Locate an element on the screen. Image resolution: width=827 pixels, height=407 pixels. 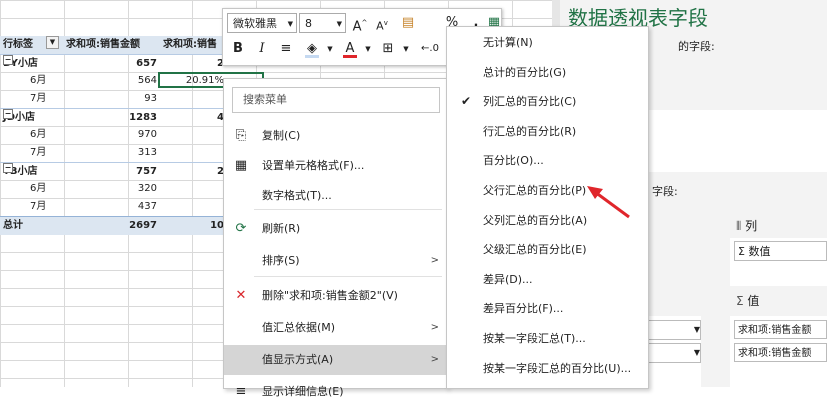
areas-label: 字段: is located at coordinates (665, 191).